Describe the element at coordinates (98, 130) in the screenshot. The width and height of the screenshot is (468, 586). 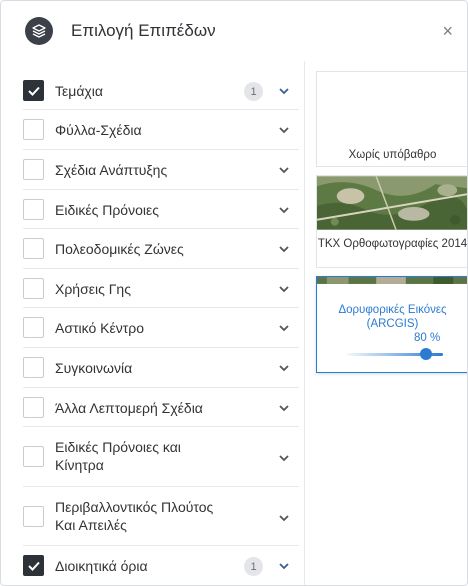
I see `layer-label: Φύλλα-Σχέδια` at that location.